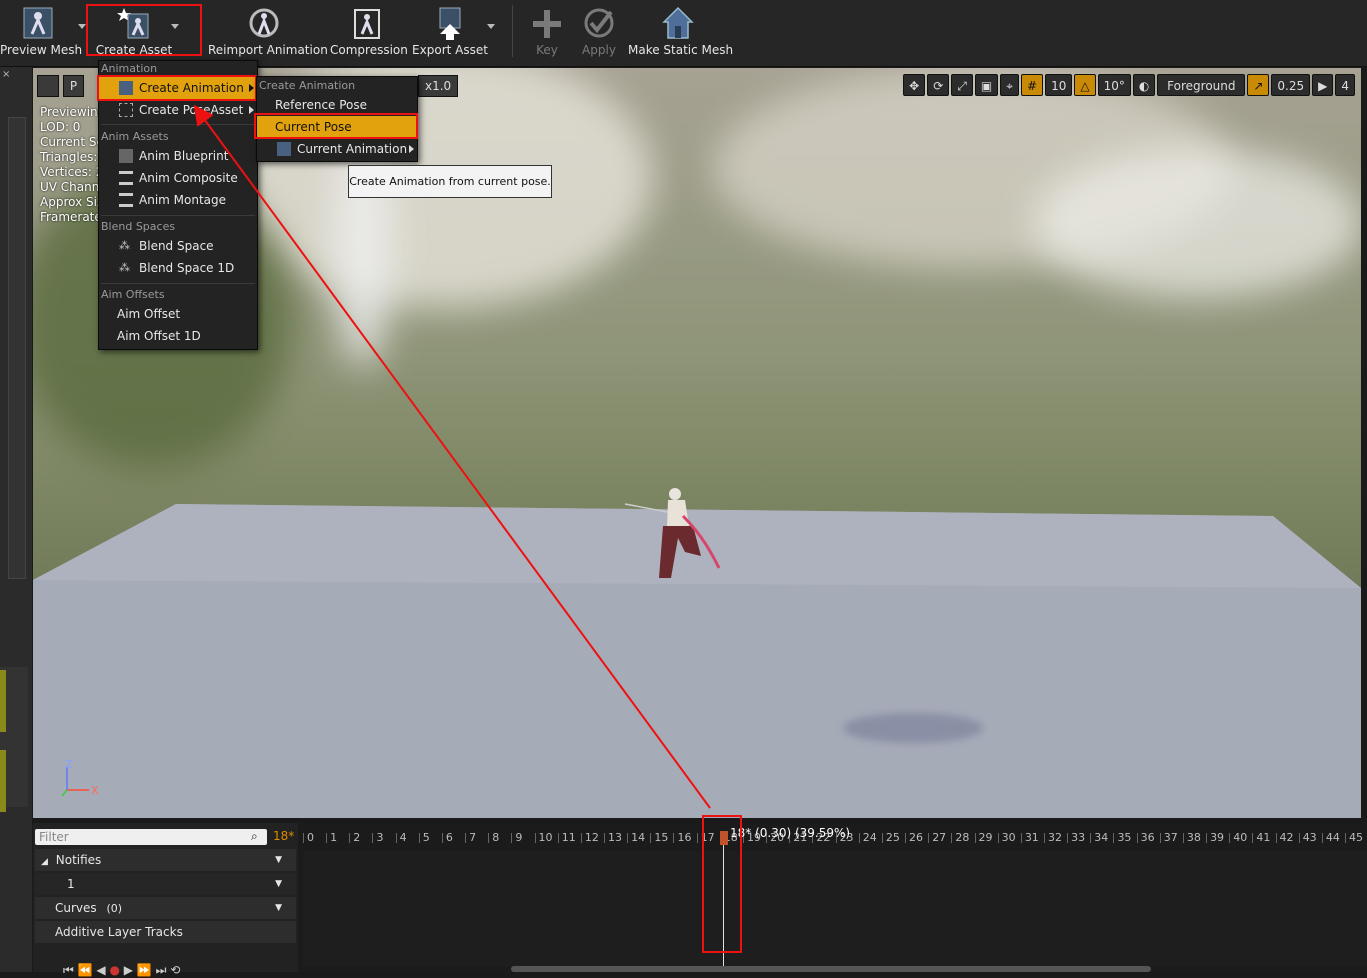 The width and height of the screenshot is (1367, 978). I want to click on ruler-tick: 2, so click(357, 837).